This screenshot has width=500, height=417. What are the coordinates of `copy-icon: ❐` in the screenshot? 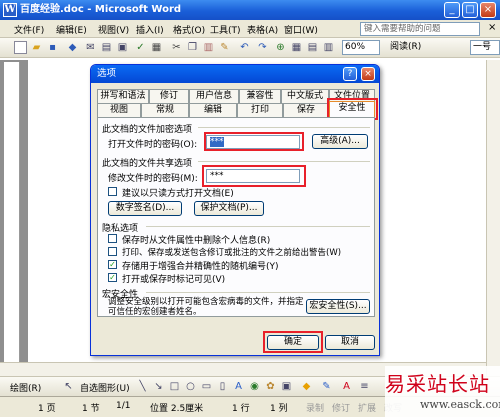 It's located at (192, 47).